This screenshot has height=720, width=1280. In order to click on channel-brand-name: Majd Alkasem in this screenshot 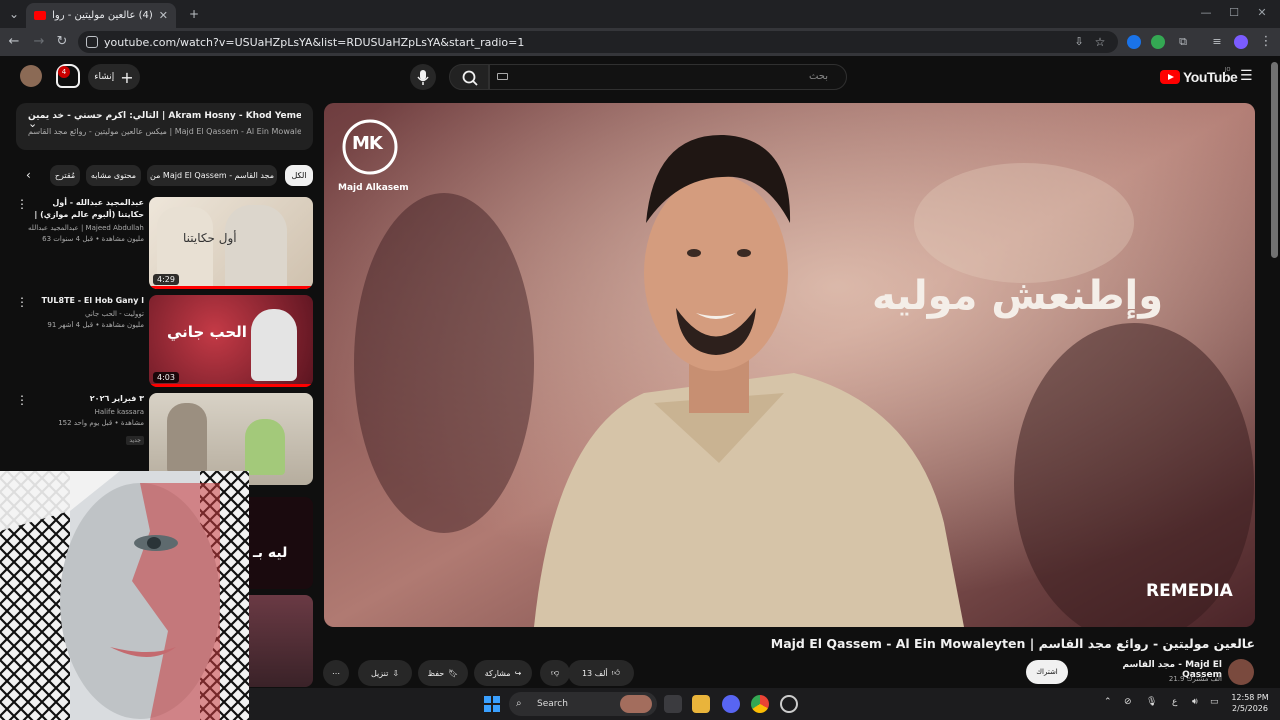, I will do `click(373, 188)`.